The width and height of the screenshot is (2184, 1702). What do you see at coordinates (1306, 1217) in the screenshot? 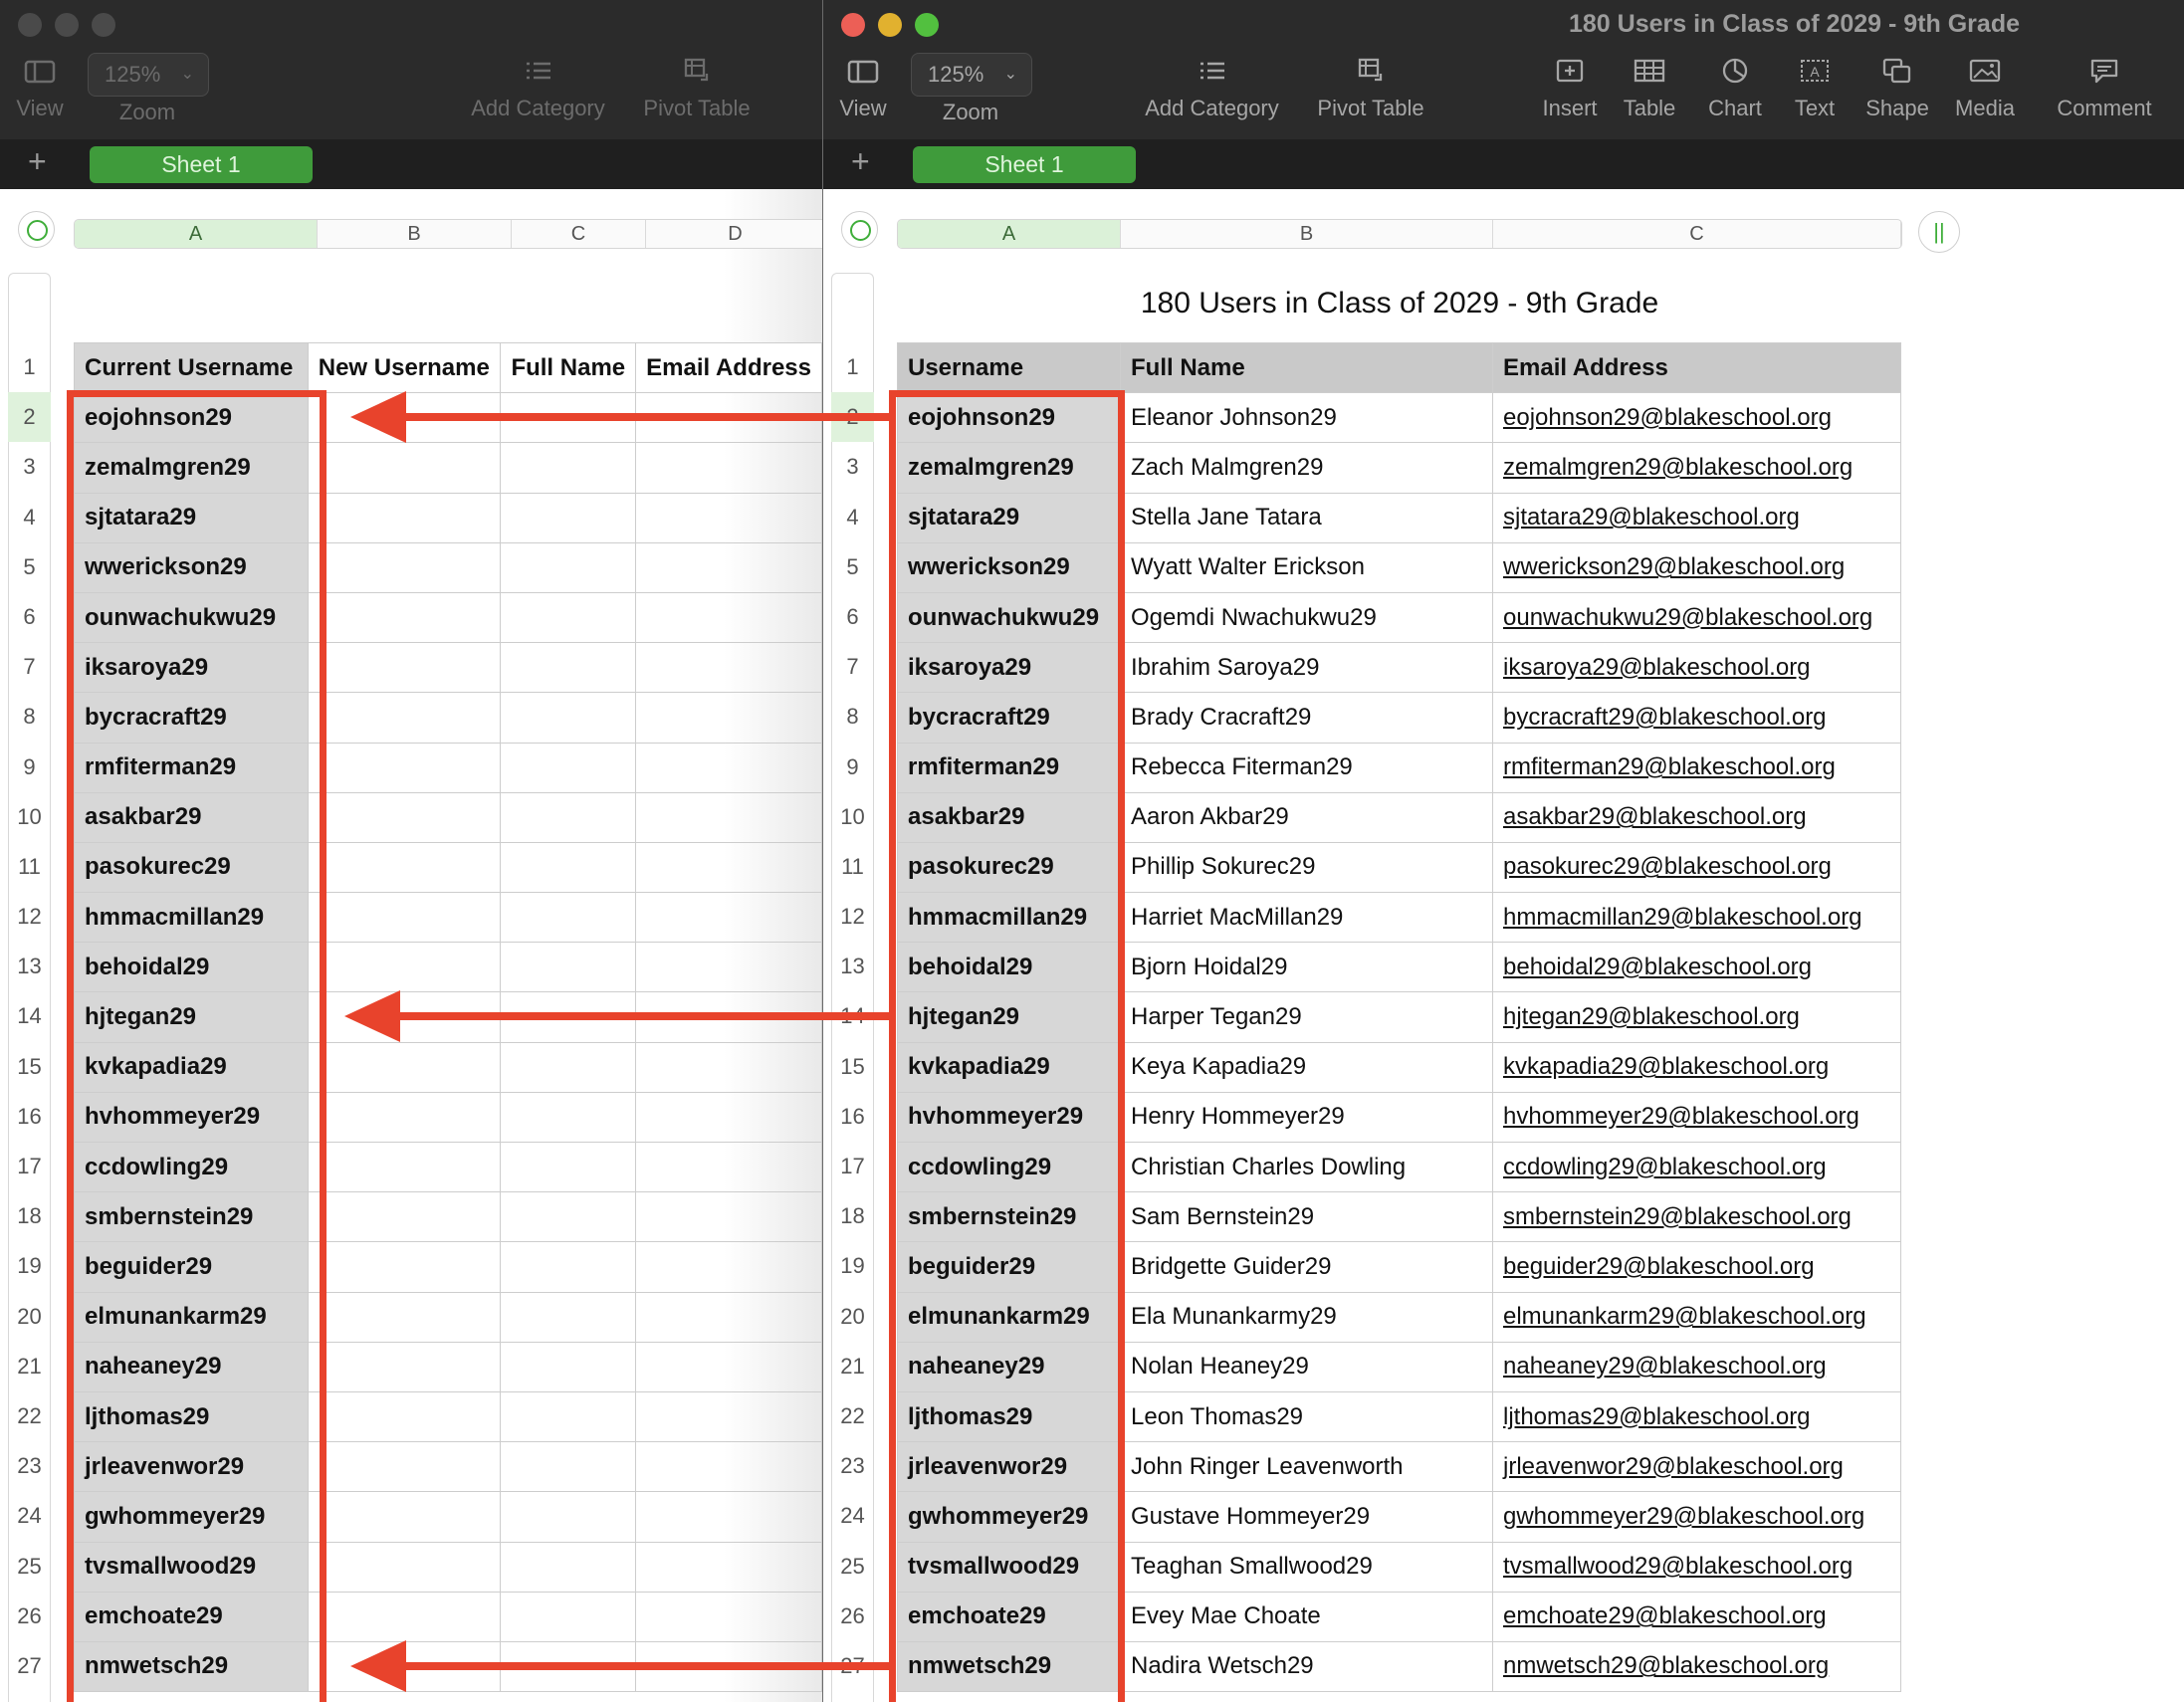
I see `full-name-cell: Sam Bernstein29` at bounding box center [1306, 1217].